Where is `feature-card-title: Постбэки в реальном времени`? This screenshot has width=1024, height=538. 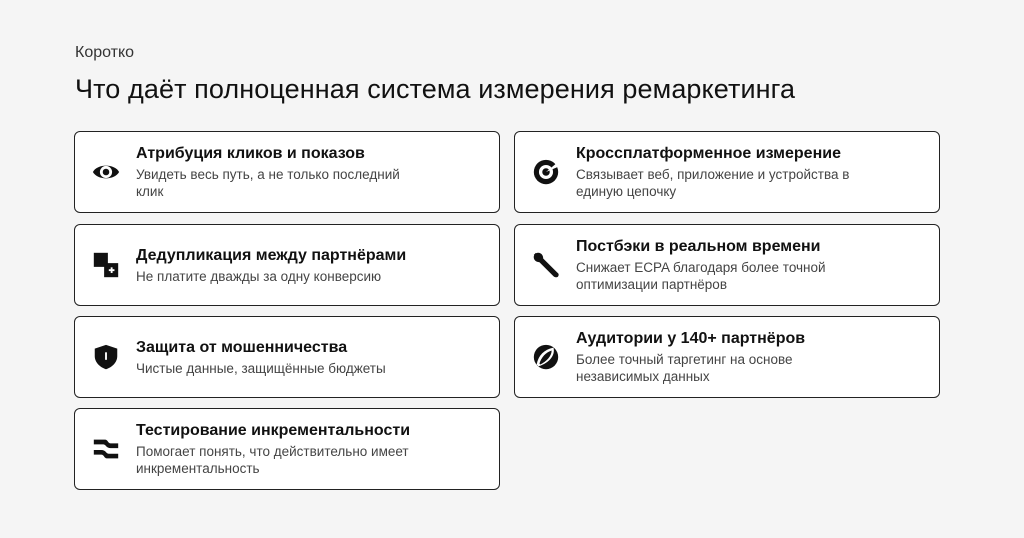
feature-card-title: Постбэки в реальном времени is located at coordinates (698, 246).